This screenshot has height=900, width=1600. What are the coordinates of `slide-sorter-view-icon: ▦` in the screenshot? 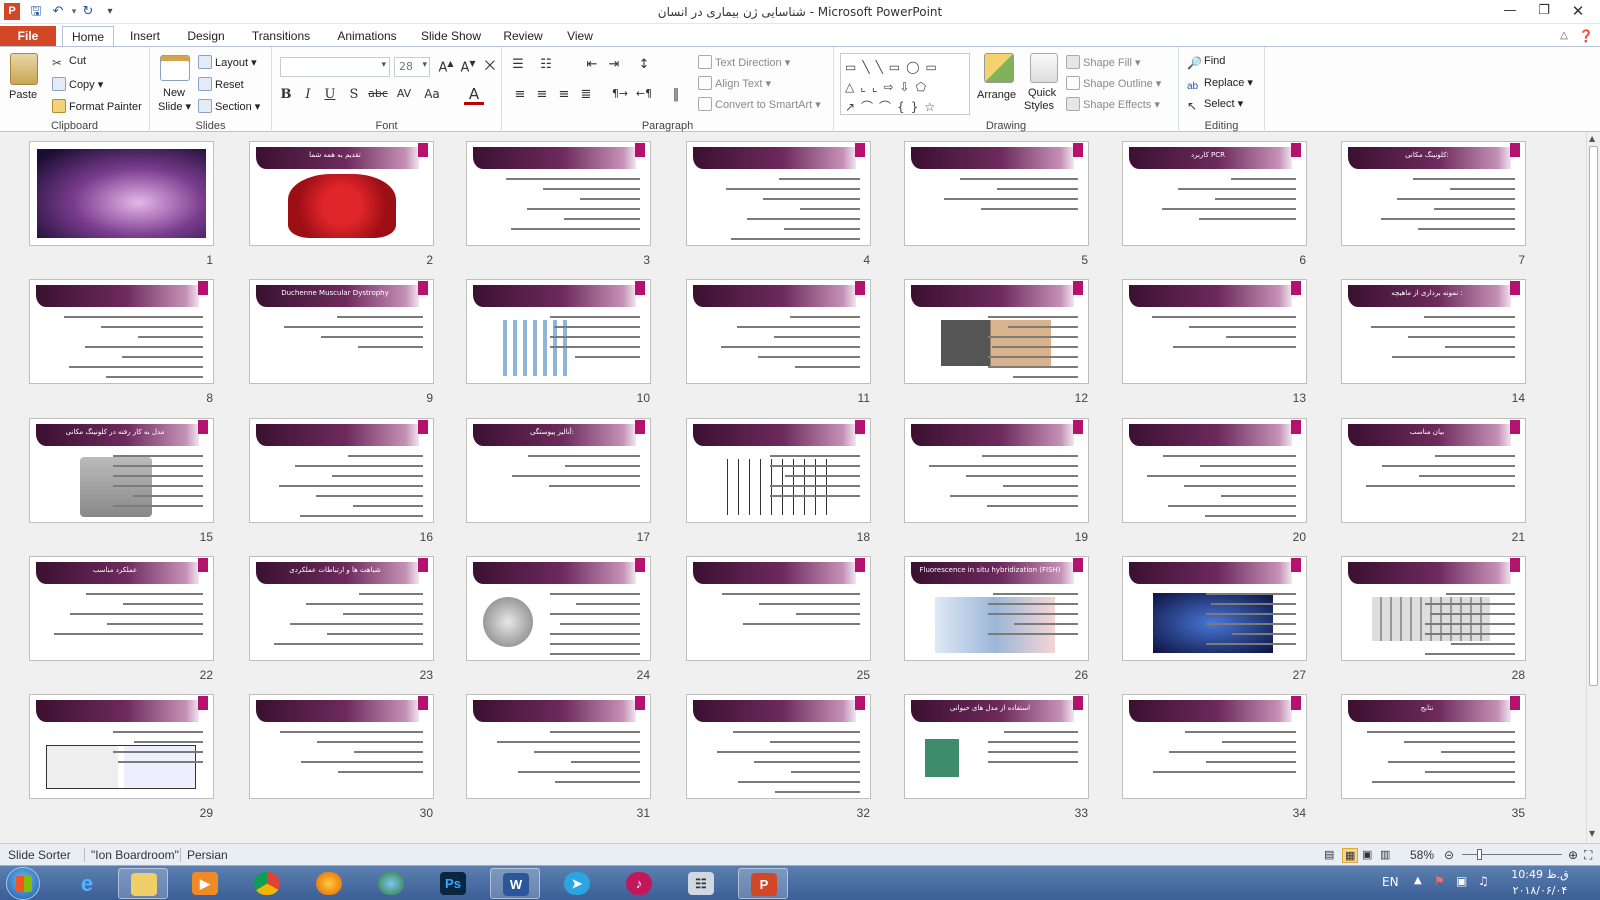 It's located at (1350, 855).